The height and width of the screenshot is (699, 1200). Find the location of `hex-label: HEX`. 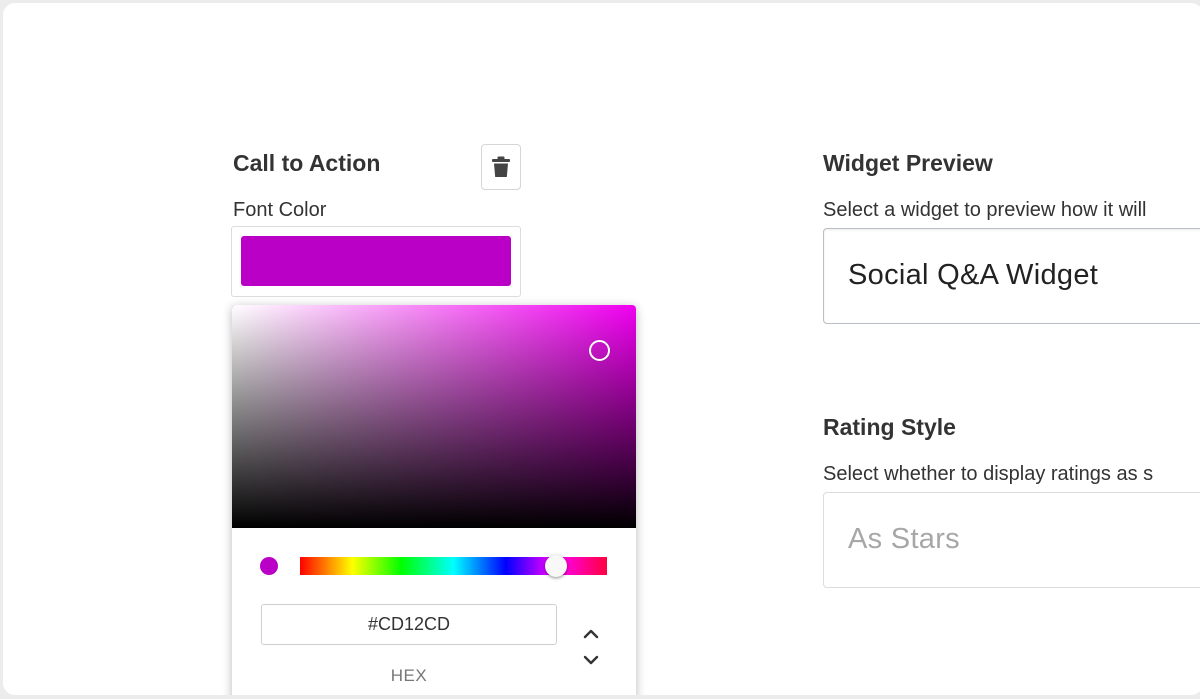

hex-label: HEX is located at coordinates (409, 675).